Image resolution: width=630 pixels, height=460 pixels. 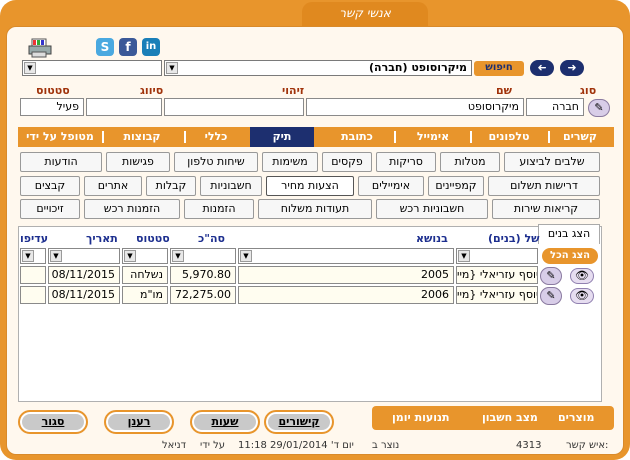 I want to click on btn-emails: אימיילים, so click(x=391, y=186).